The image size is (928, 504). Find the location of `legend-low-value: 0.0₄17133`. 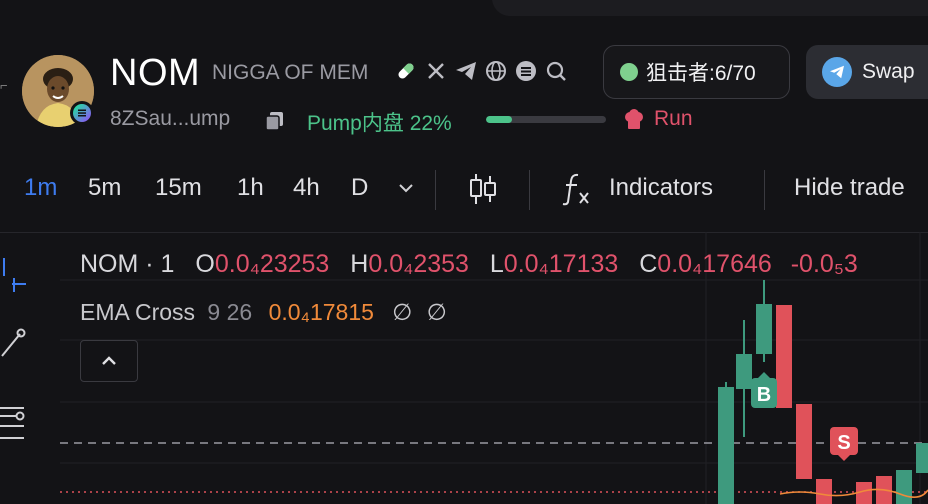

legend-low-value: 0.0₄17133 is located at coordinates (561, 264).